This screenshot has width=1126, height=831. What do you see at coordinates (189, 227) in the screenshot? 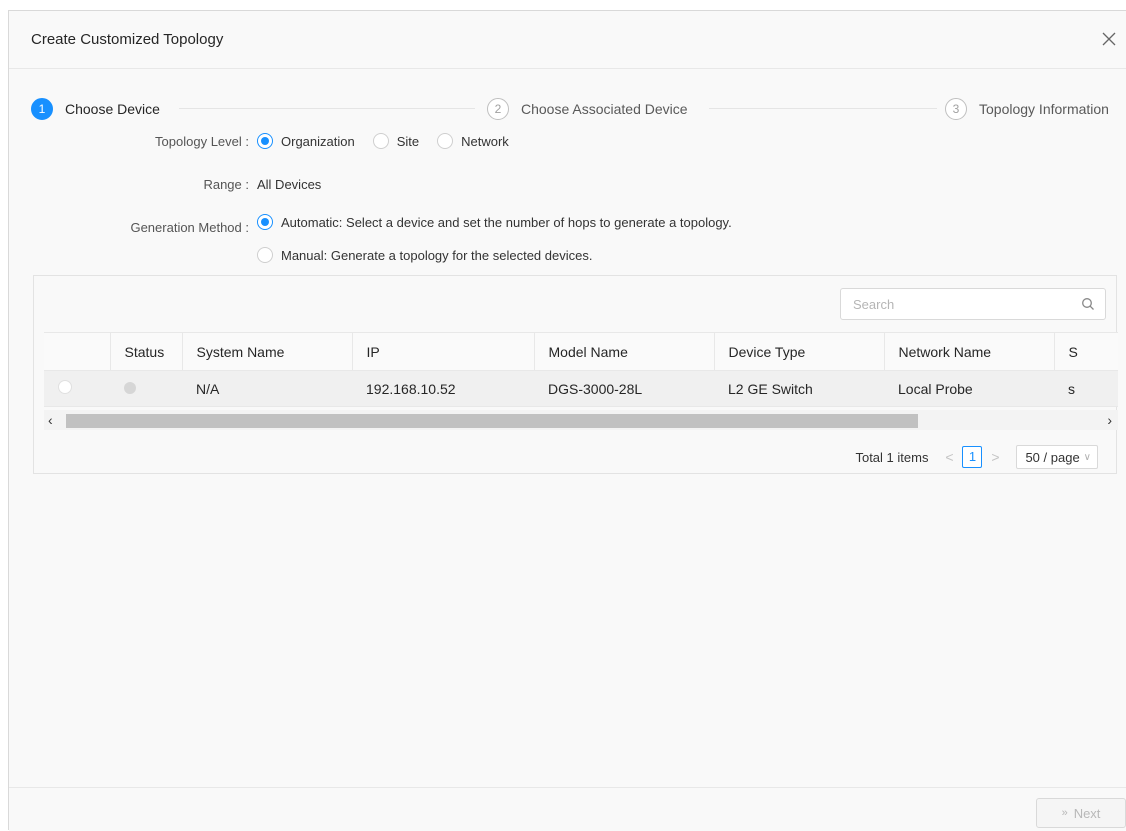
I see `generation-method-label: Generation Method :` at bounding box center [189, 227].